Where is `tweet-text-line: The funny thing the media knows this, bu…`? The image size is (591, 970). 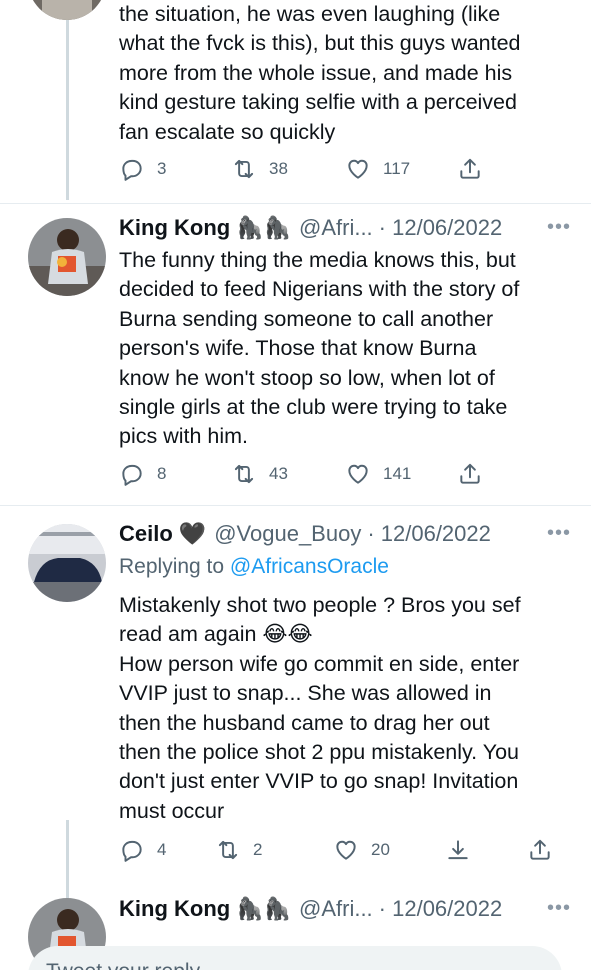 tweet-text-line: The funny thing the media knows this, bu… is located at coordinates (317, 260).